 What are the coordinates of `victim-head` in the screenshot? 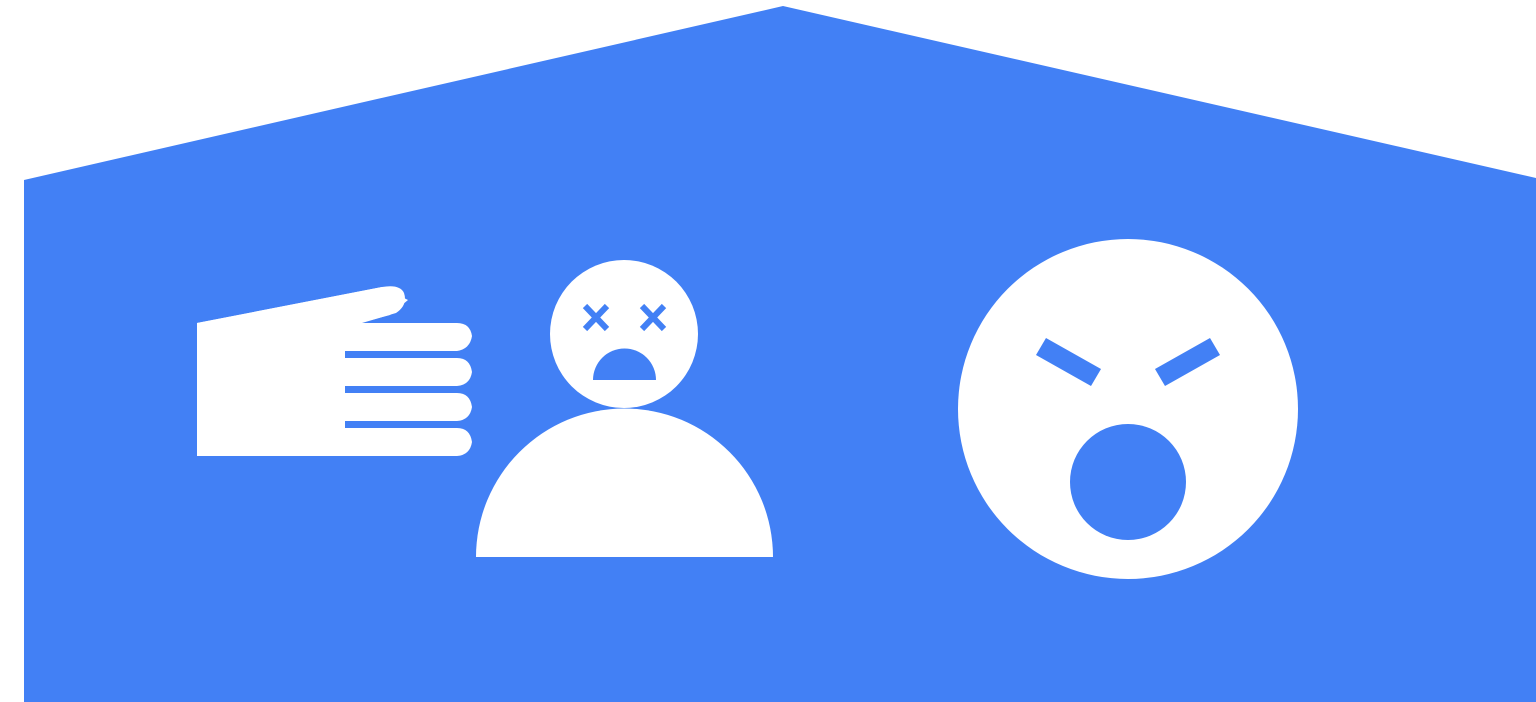 It's located at (624, 334).